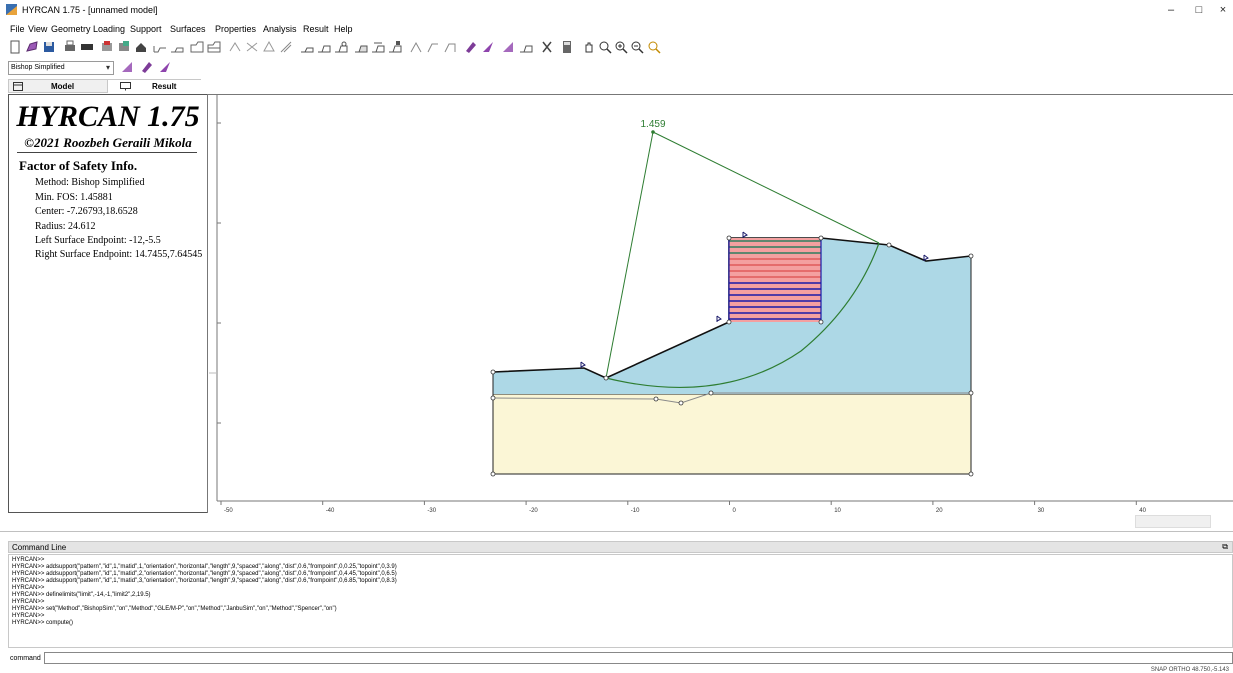  Describe the element at coordinates (416, 47) in the screenshot. I see `draw-surface-icon` at that location.